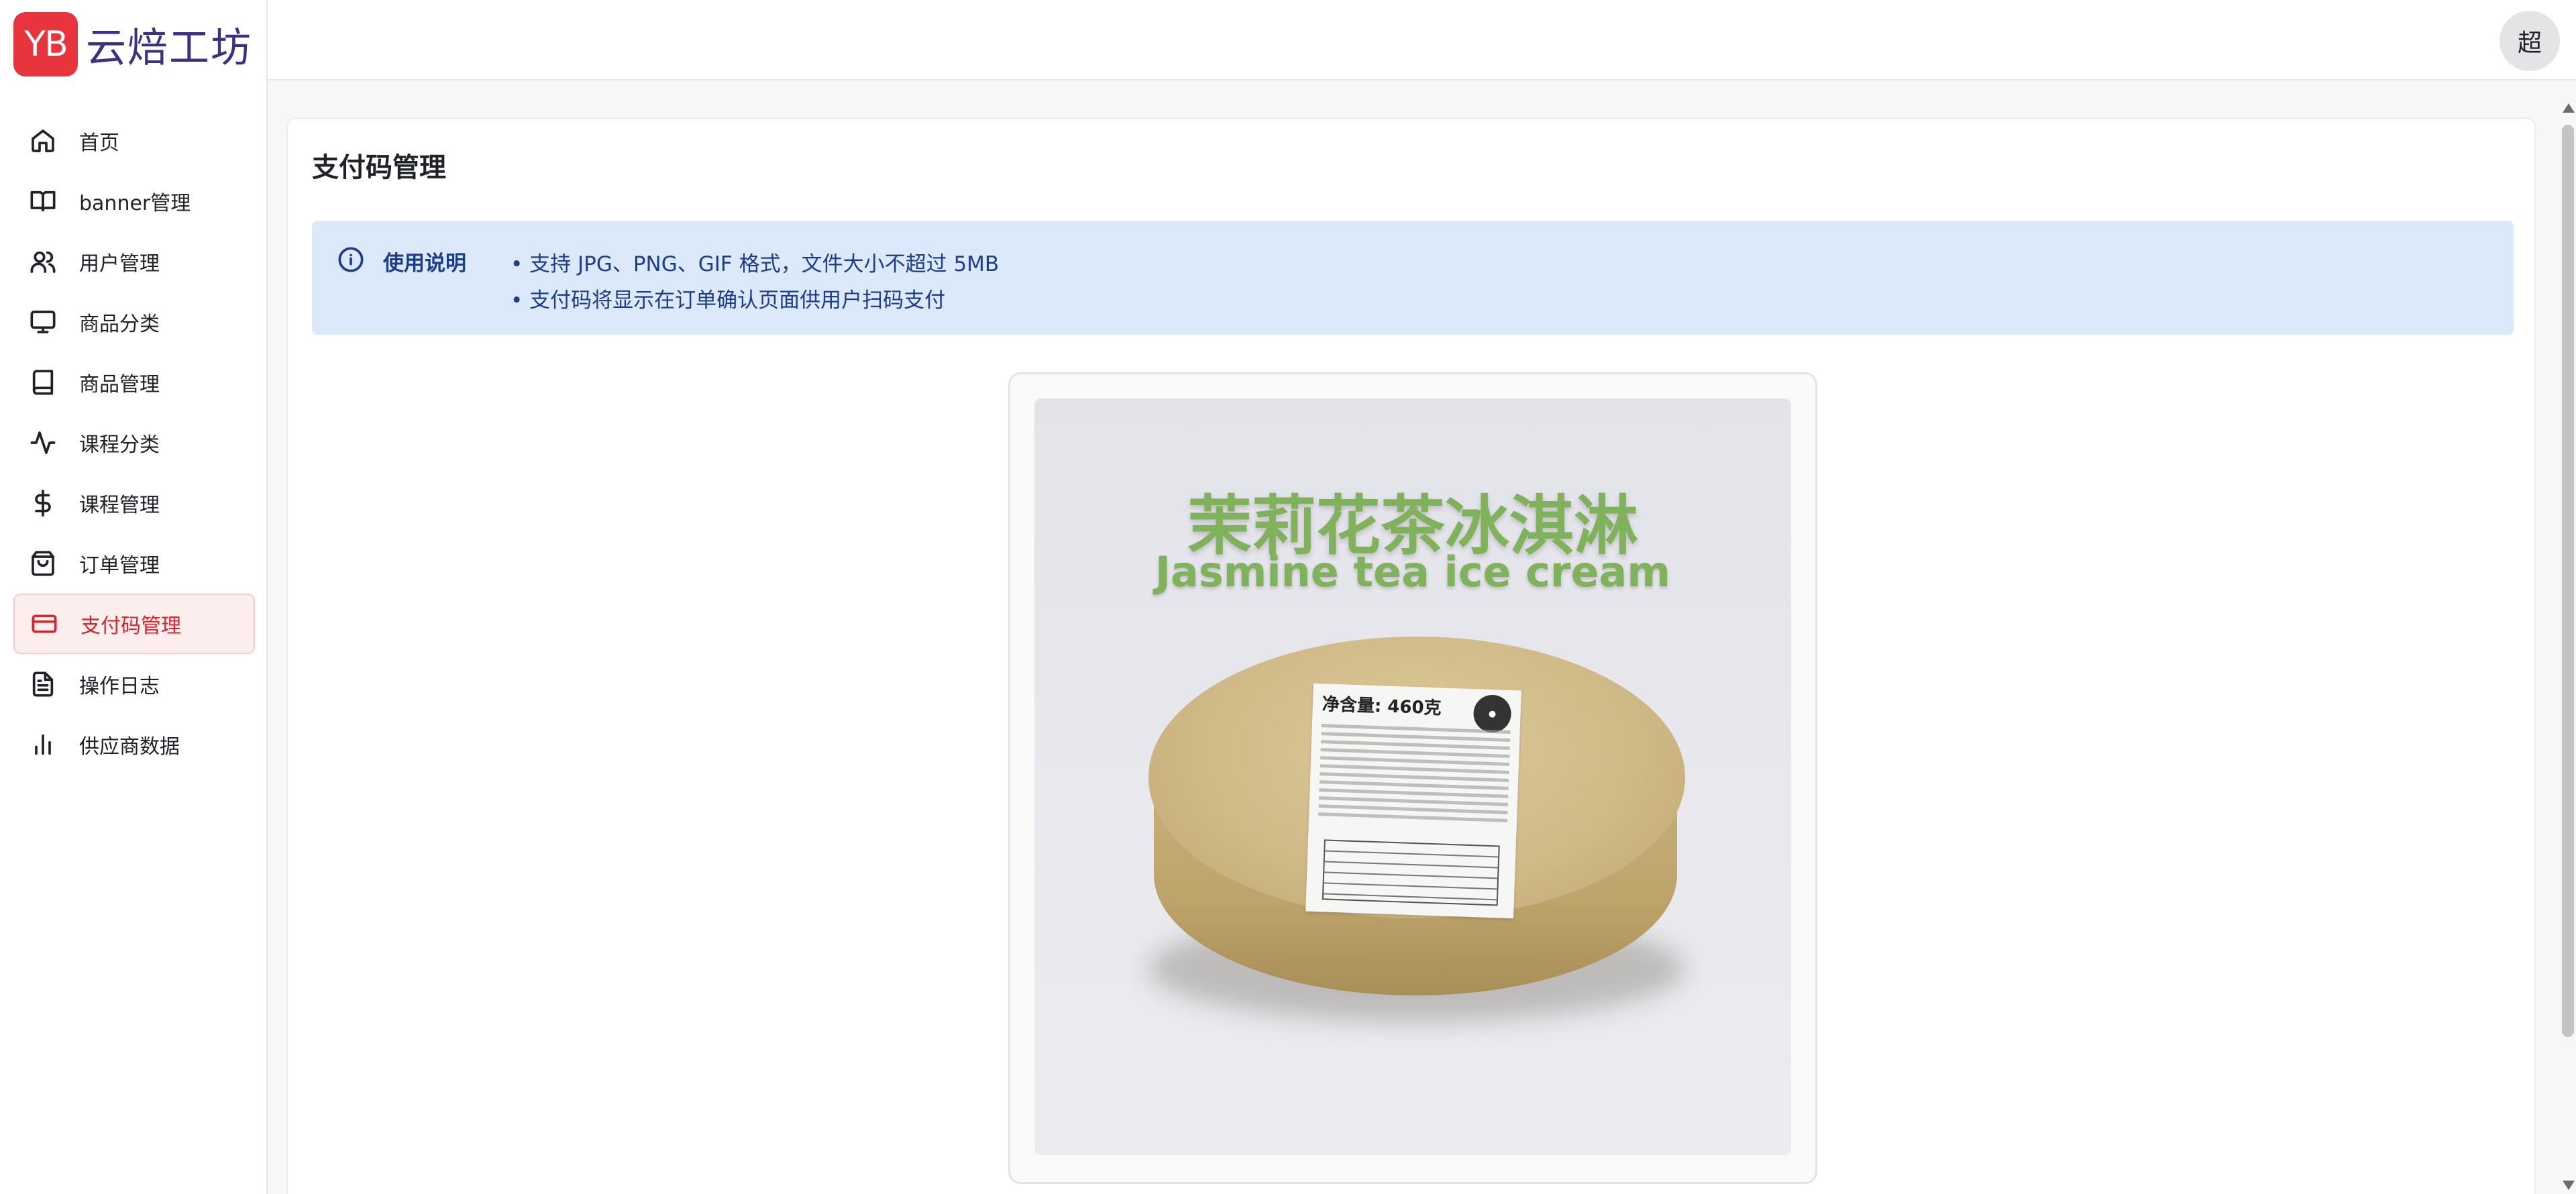 Image resolution: width=2576 pixels, height=1194 pixels. I want to click on brand-seal-icon: ●, so click(1492, 713).